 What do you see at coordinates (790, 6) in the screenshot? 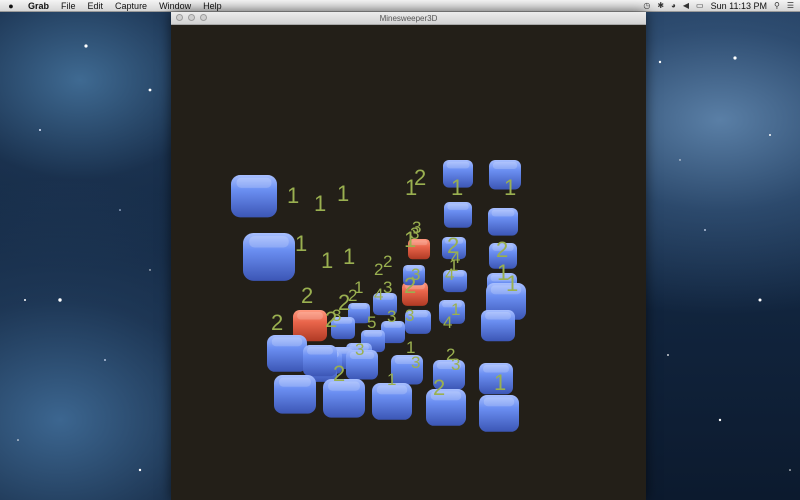
I see `notification-center-icon: ☰` at bounding box center [790, 6].